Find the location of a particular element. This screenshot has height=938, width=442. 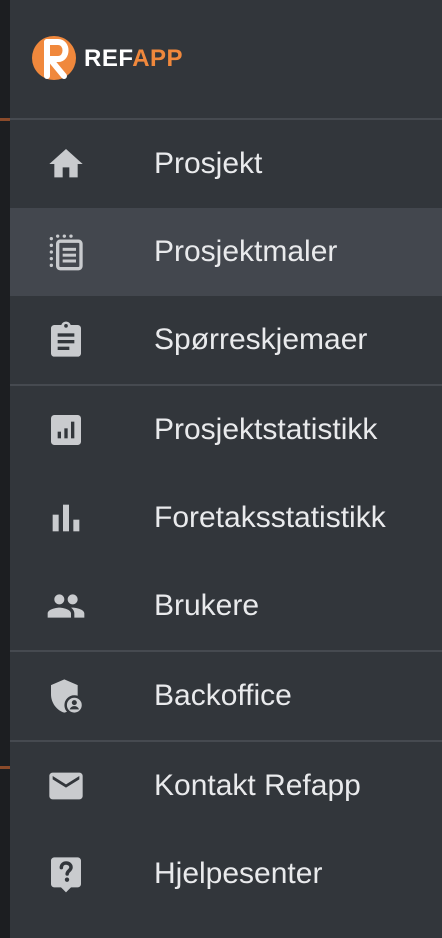

mail-icon is located at coordinates (66, 786).